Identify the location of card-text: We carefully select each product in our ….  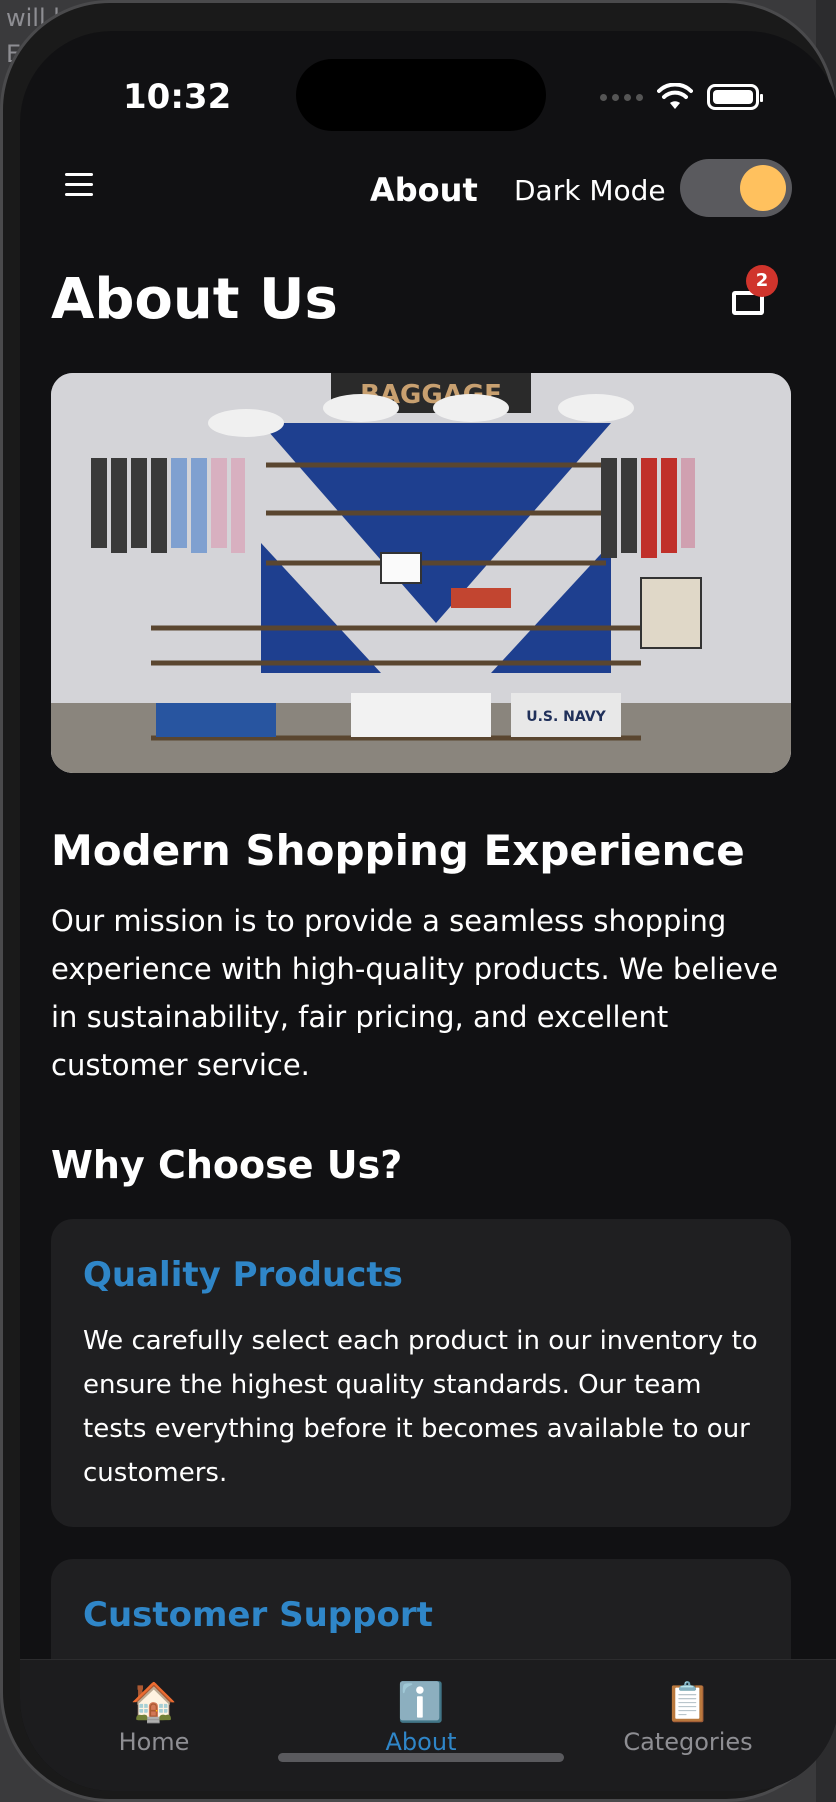
(420, 1407).